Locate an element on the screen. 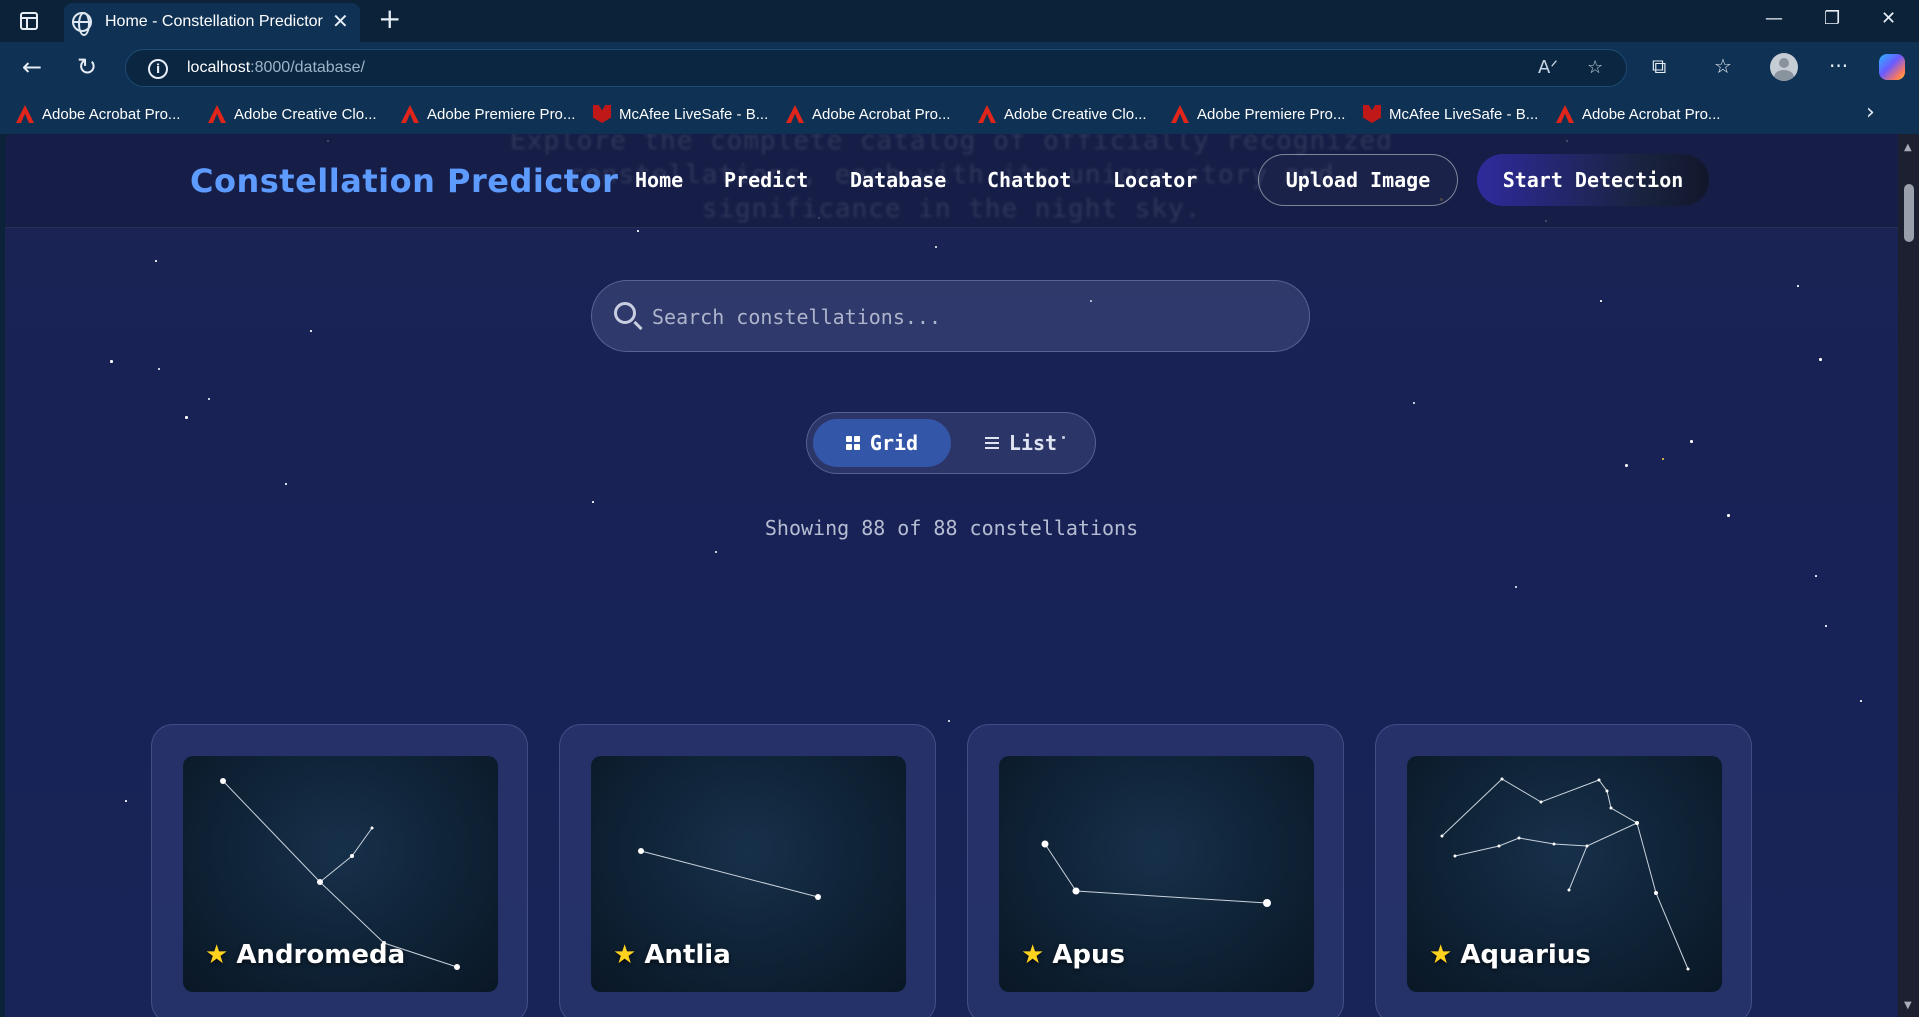 The height and width of the screenshot is (1017, 1919). close-window-icon: ✕ is located at coordinates (1888, 18).